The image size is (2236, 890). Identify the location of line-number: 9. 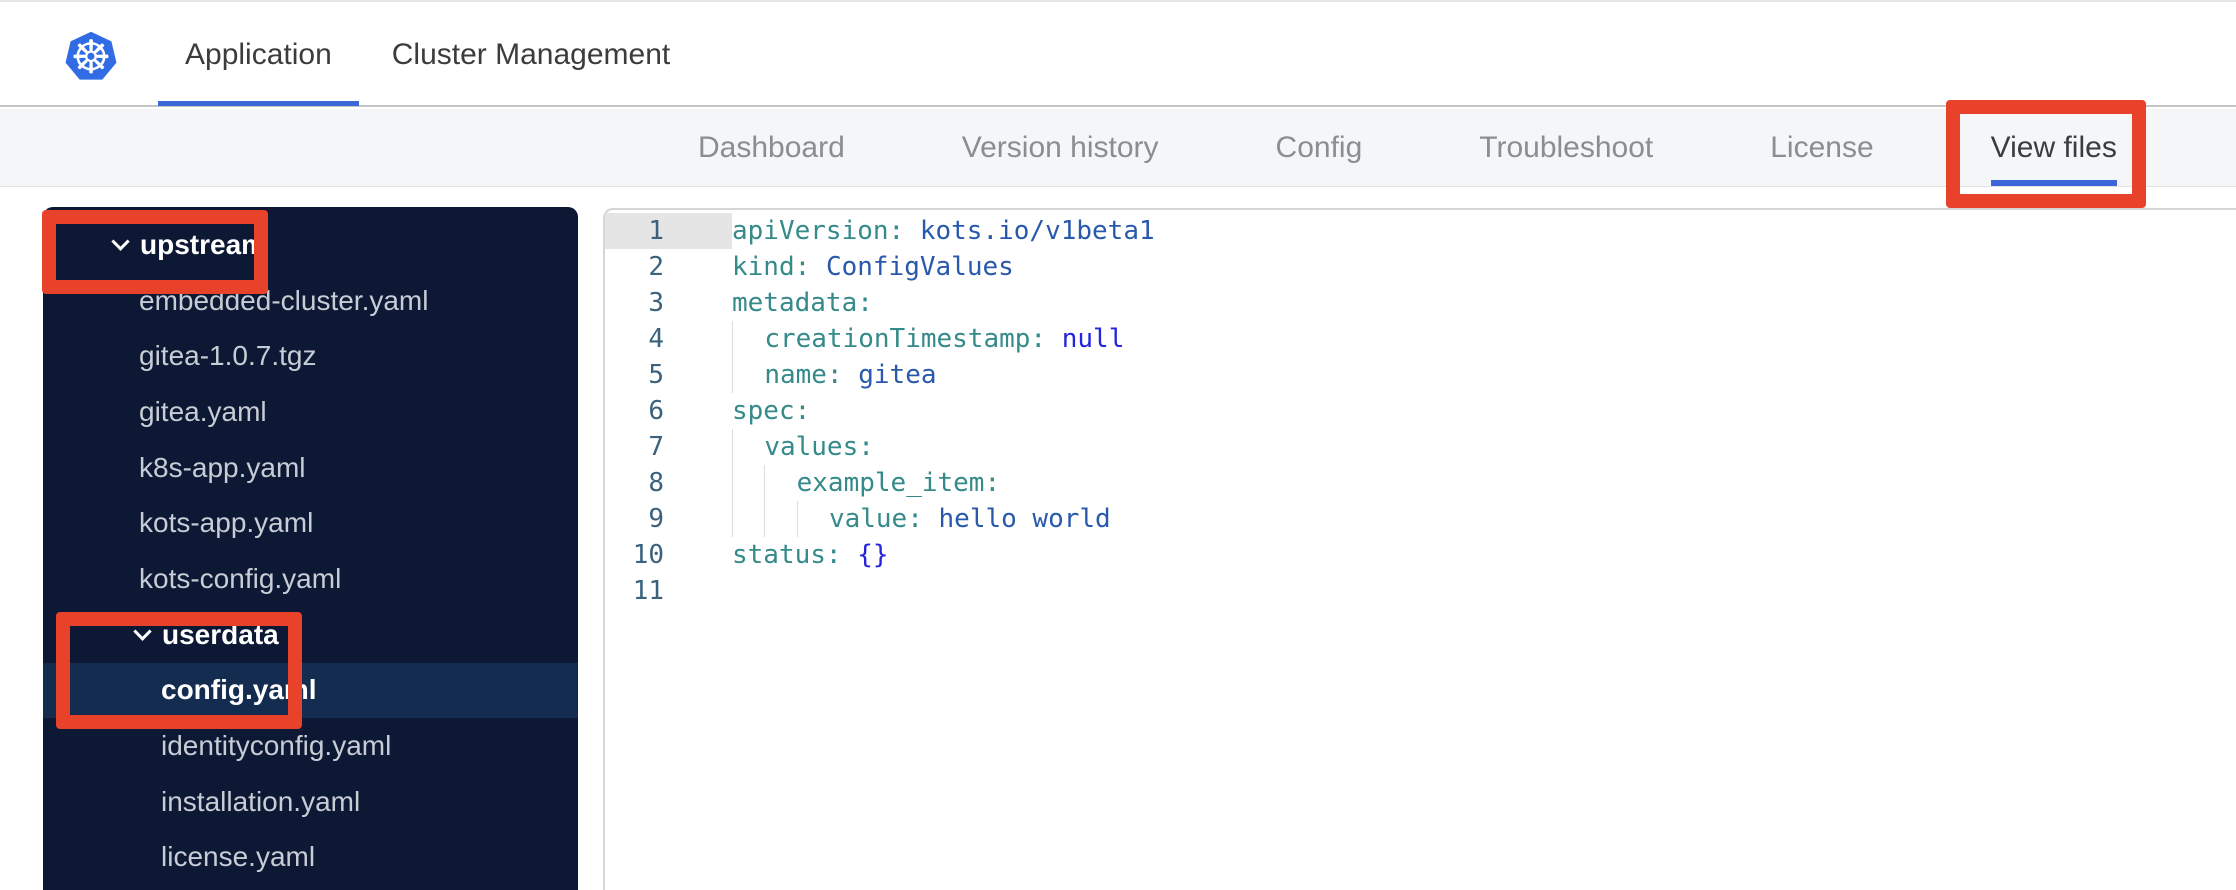
(656, 519).